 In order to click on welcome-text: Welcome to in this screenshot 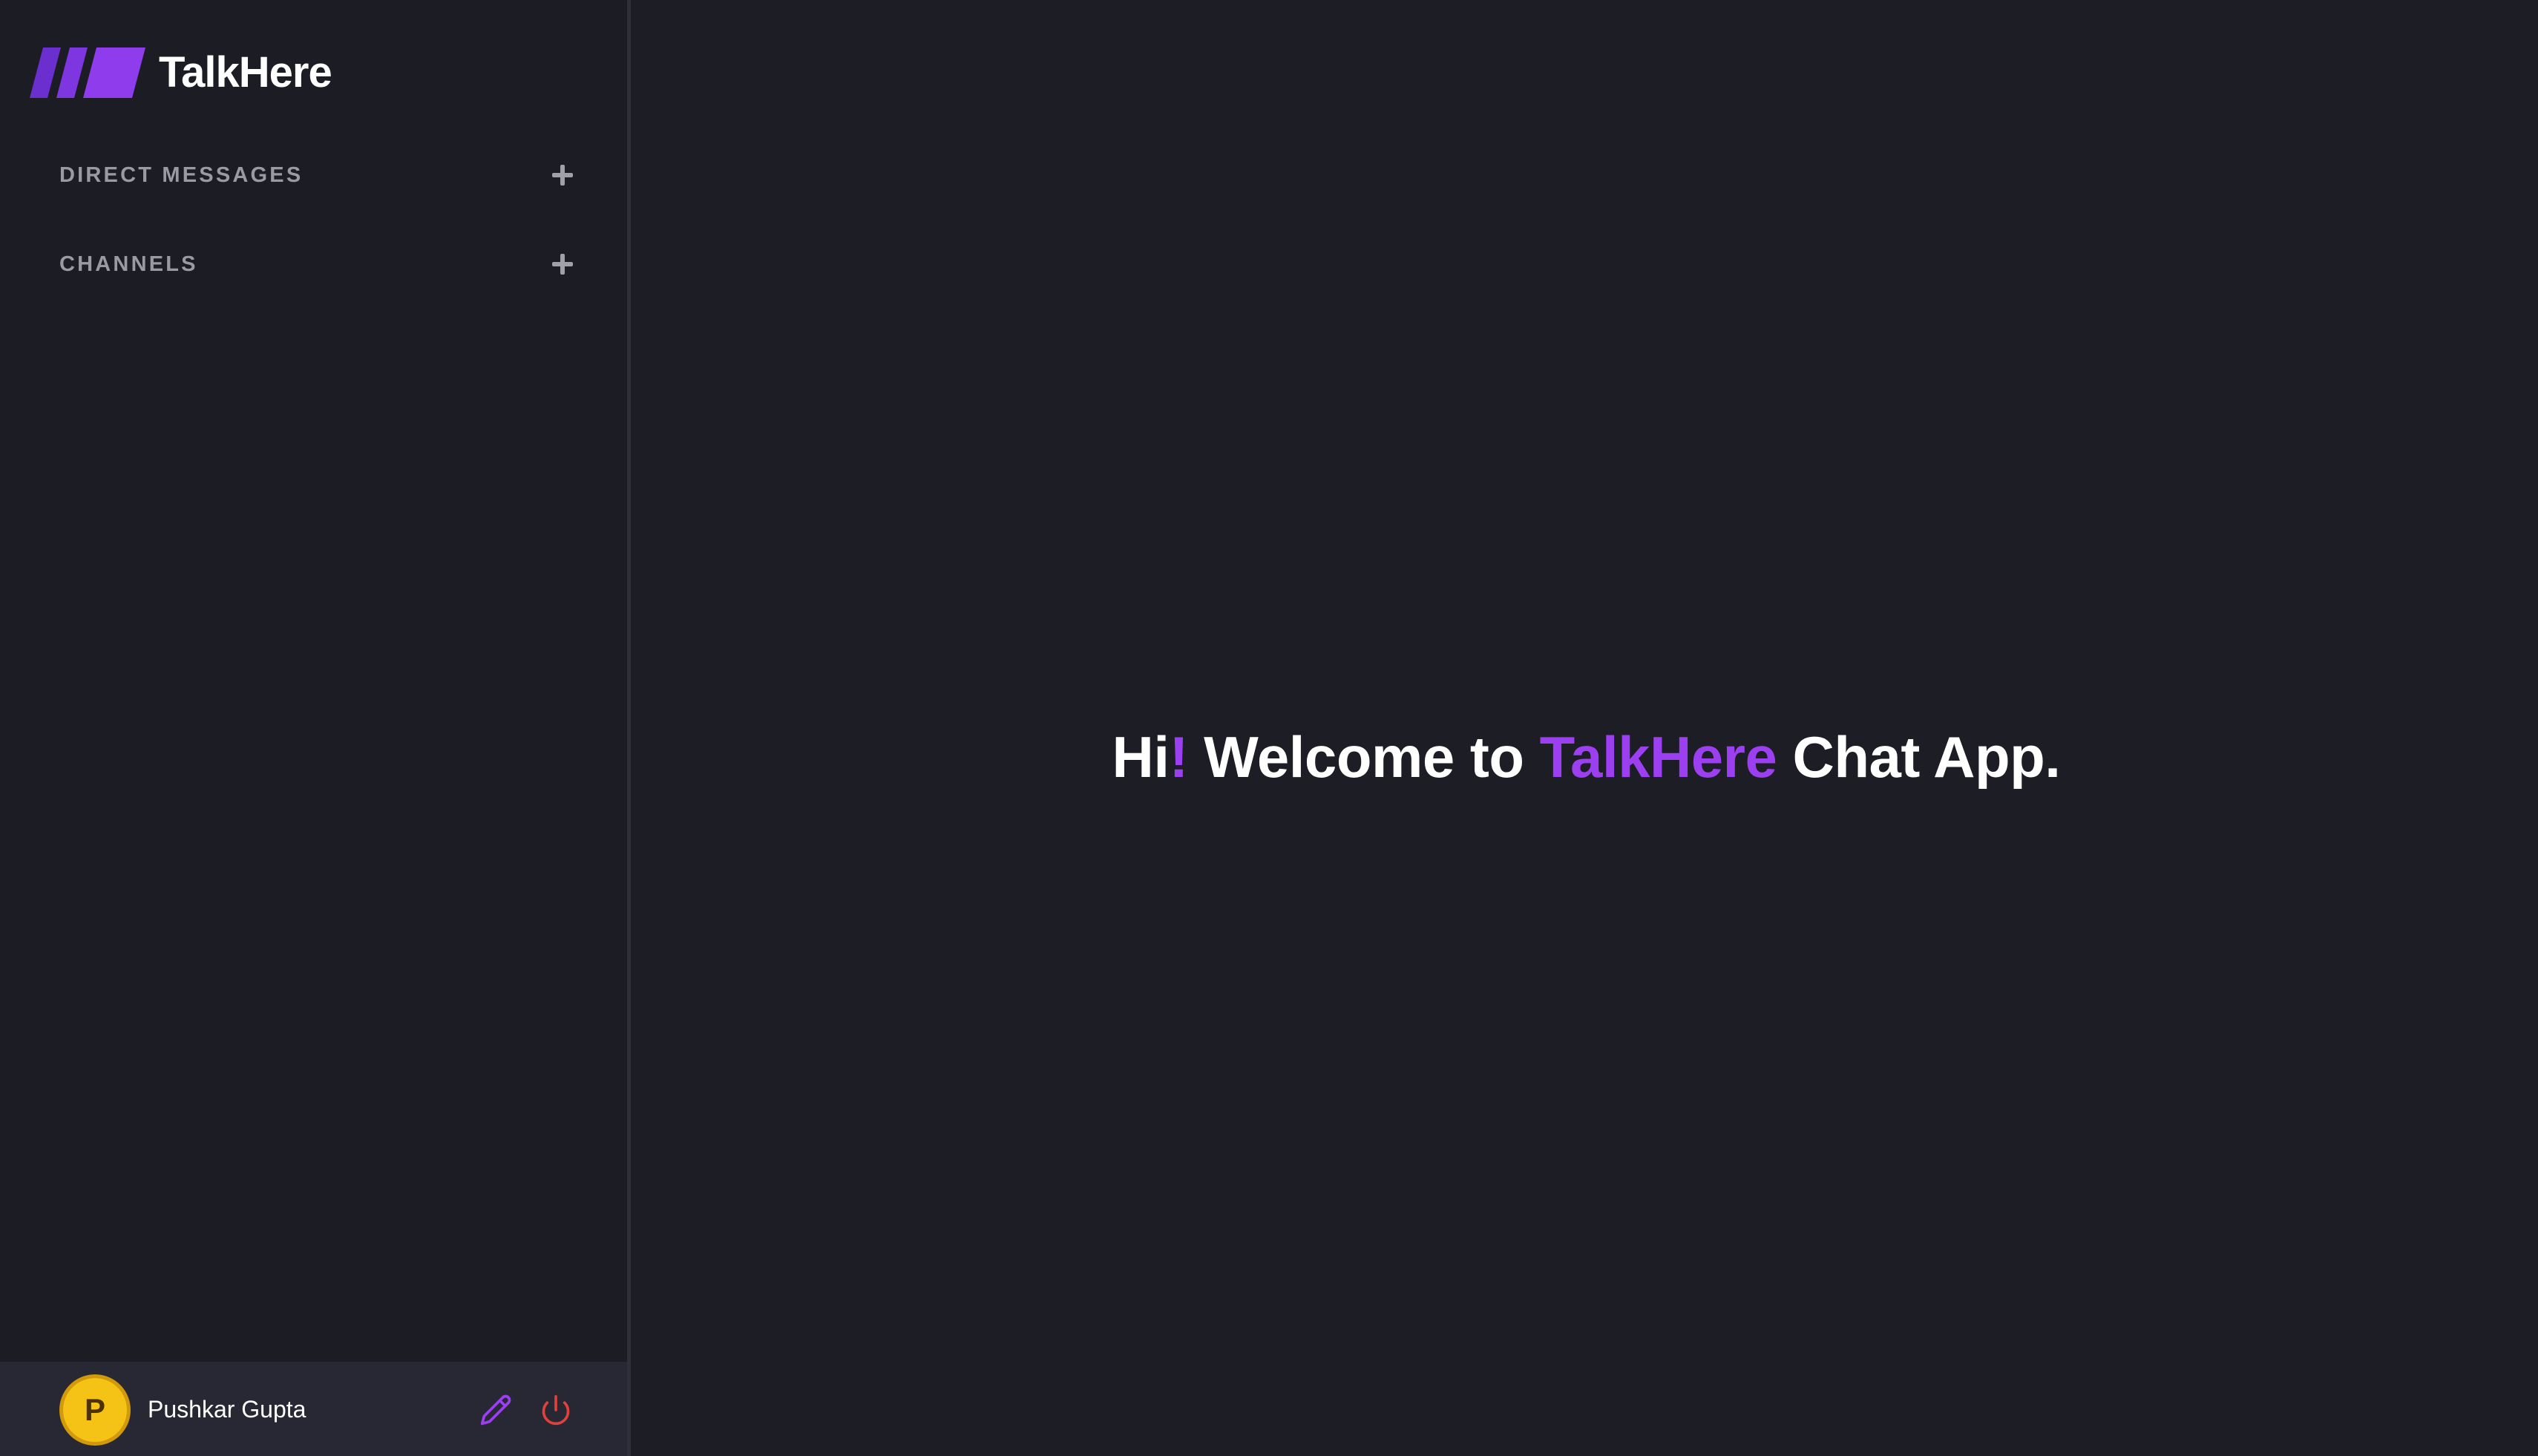, I will do `click(1364, 757)`.